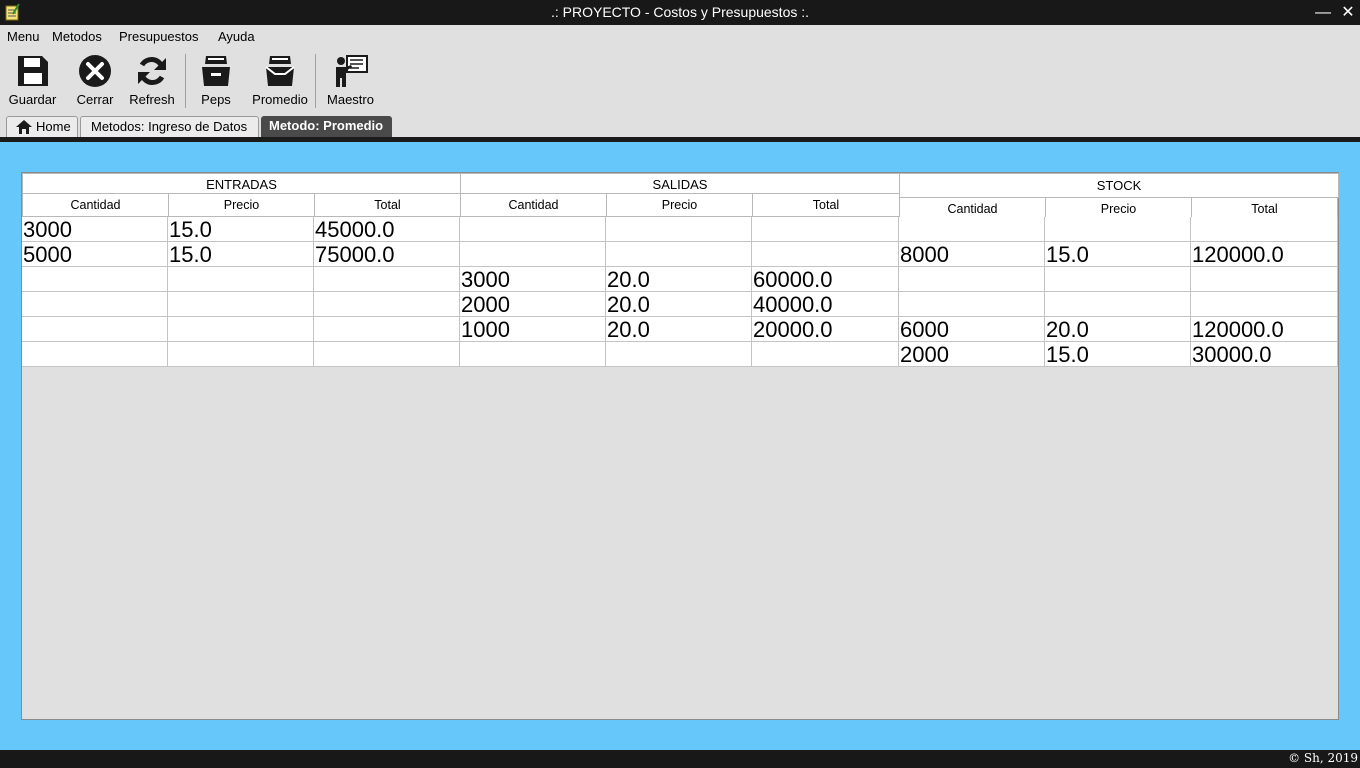 Image resolution: width=1360 pixels, height=768 pixels. What do you see at coordinates (1264, 354) in the screenshot?
I see `table-cell: 30000.0` at bounding box center [1264, 354].